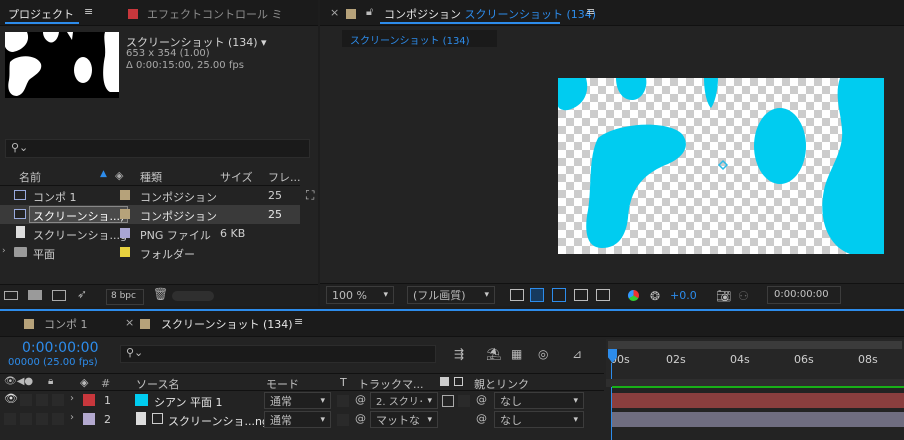  Describe the element at coordinates (227, 324) in the screenshot. I see `tab-screenshot-comp: スクリーンショット (134)` at that location.